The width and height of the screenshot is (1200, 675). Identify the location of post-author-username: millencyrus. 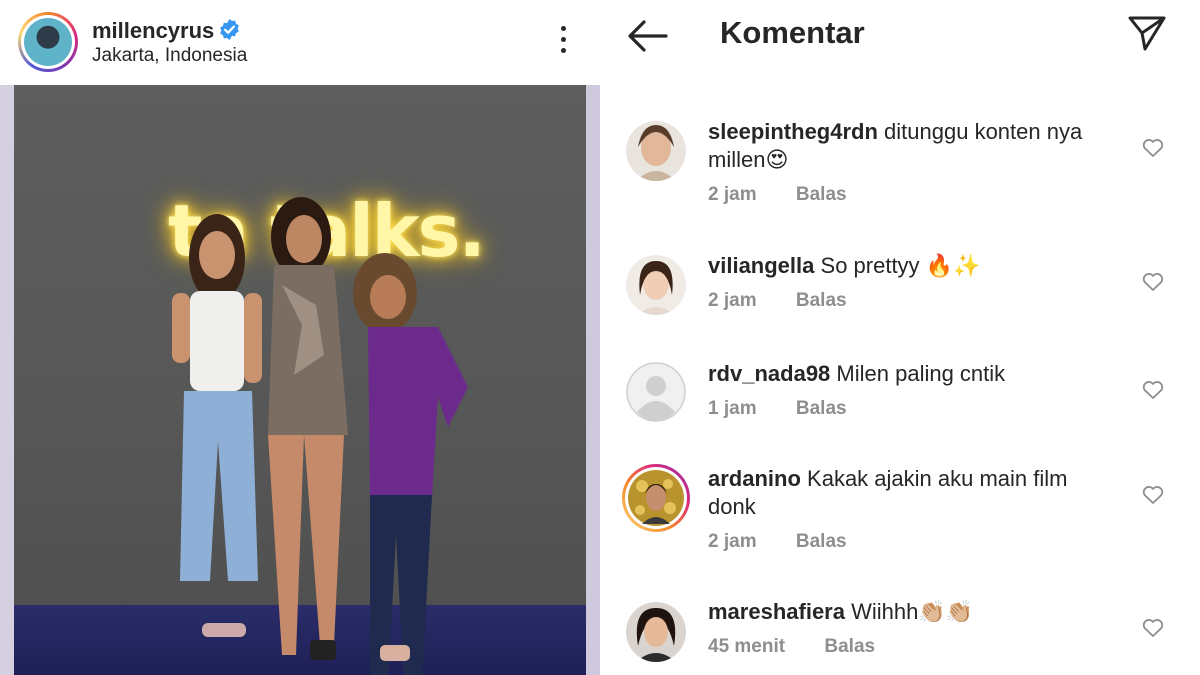
(153, 31).